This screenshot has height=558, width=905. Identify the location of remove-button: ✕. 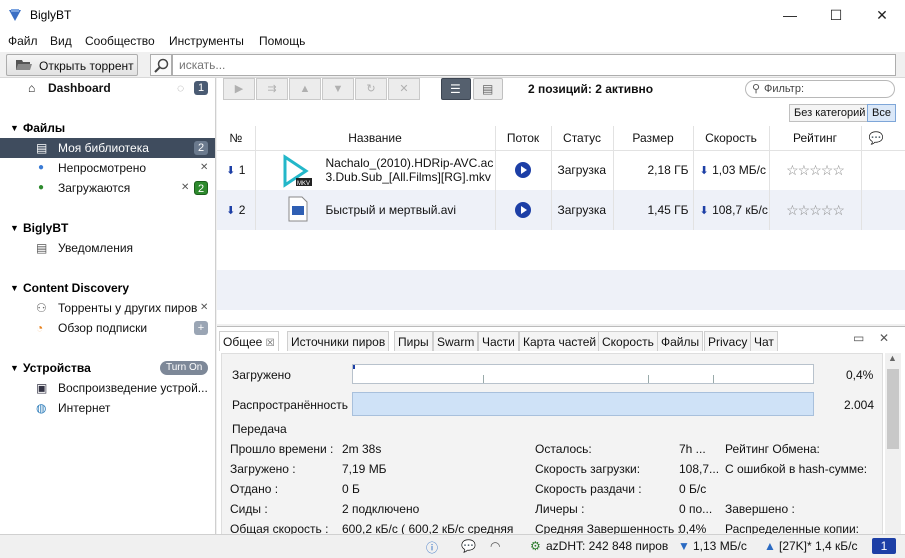
(404, 89).